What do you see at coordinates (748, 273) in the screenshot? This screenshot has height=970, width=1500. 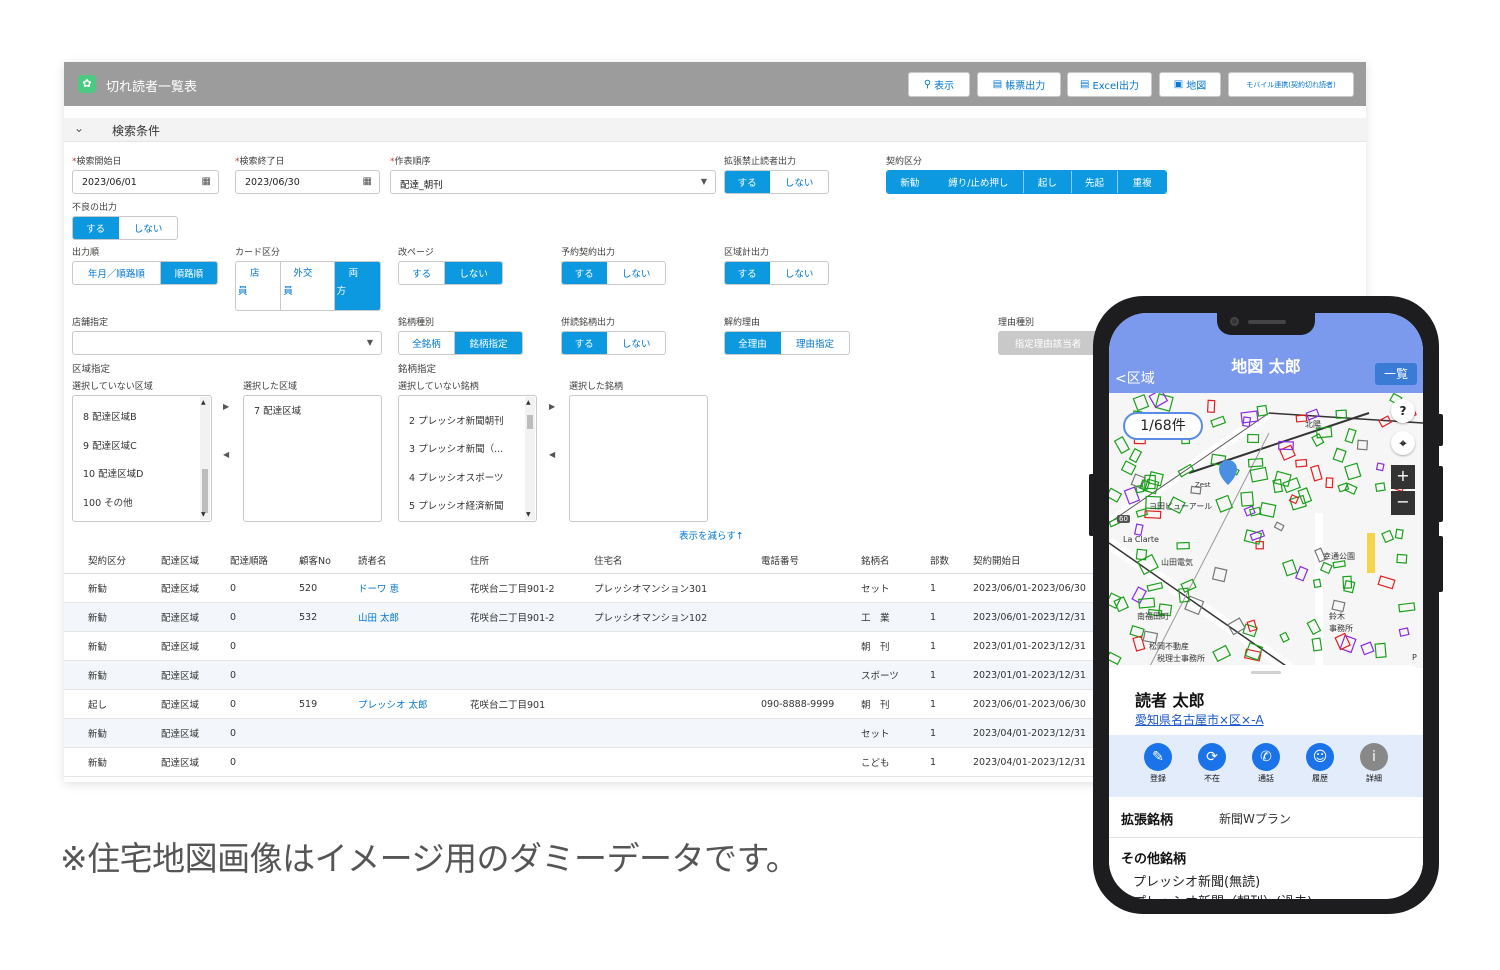 I see `area-total-yes: する` at bounding box center [748, 273].